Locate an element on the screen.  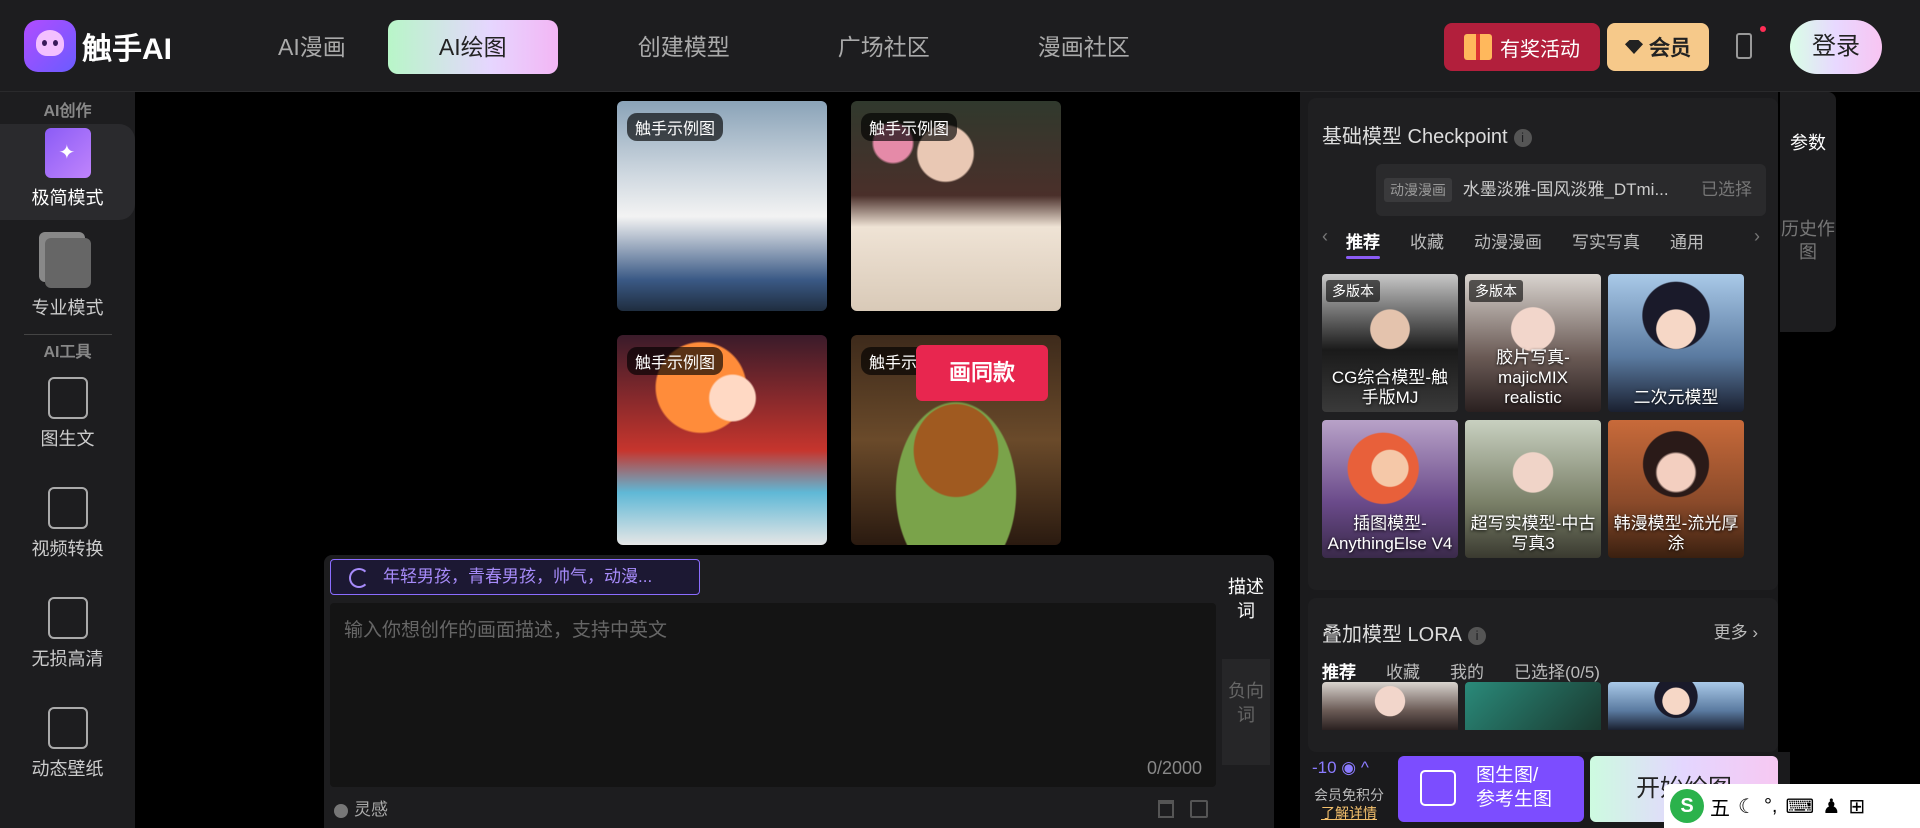
logo: 触手AI is located at coordinates (98, 46).